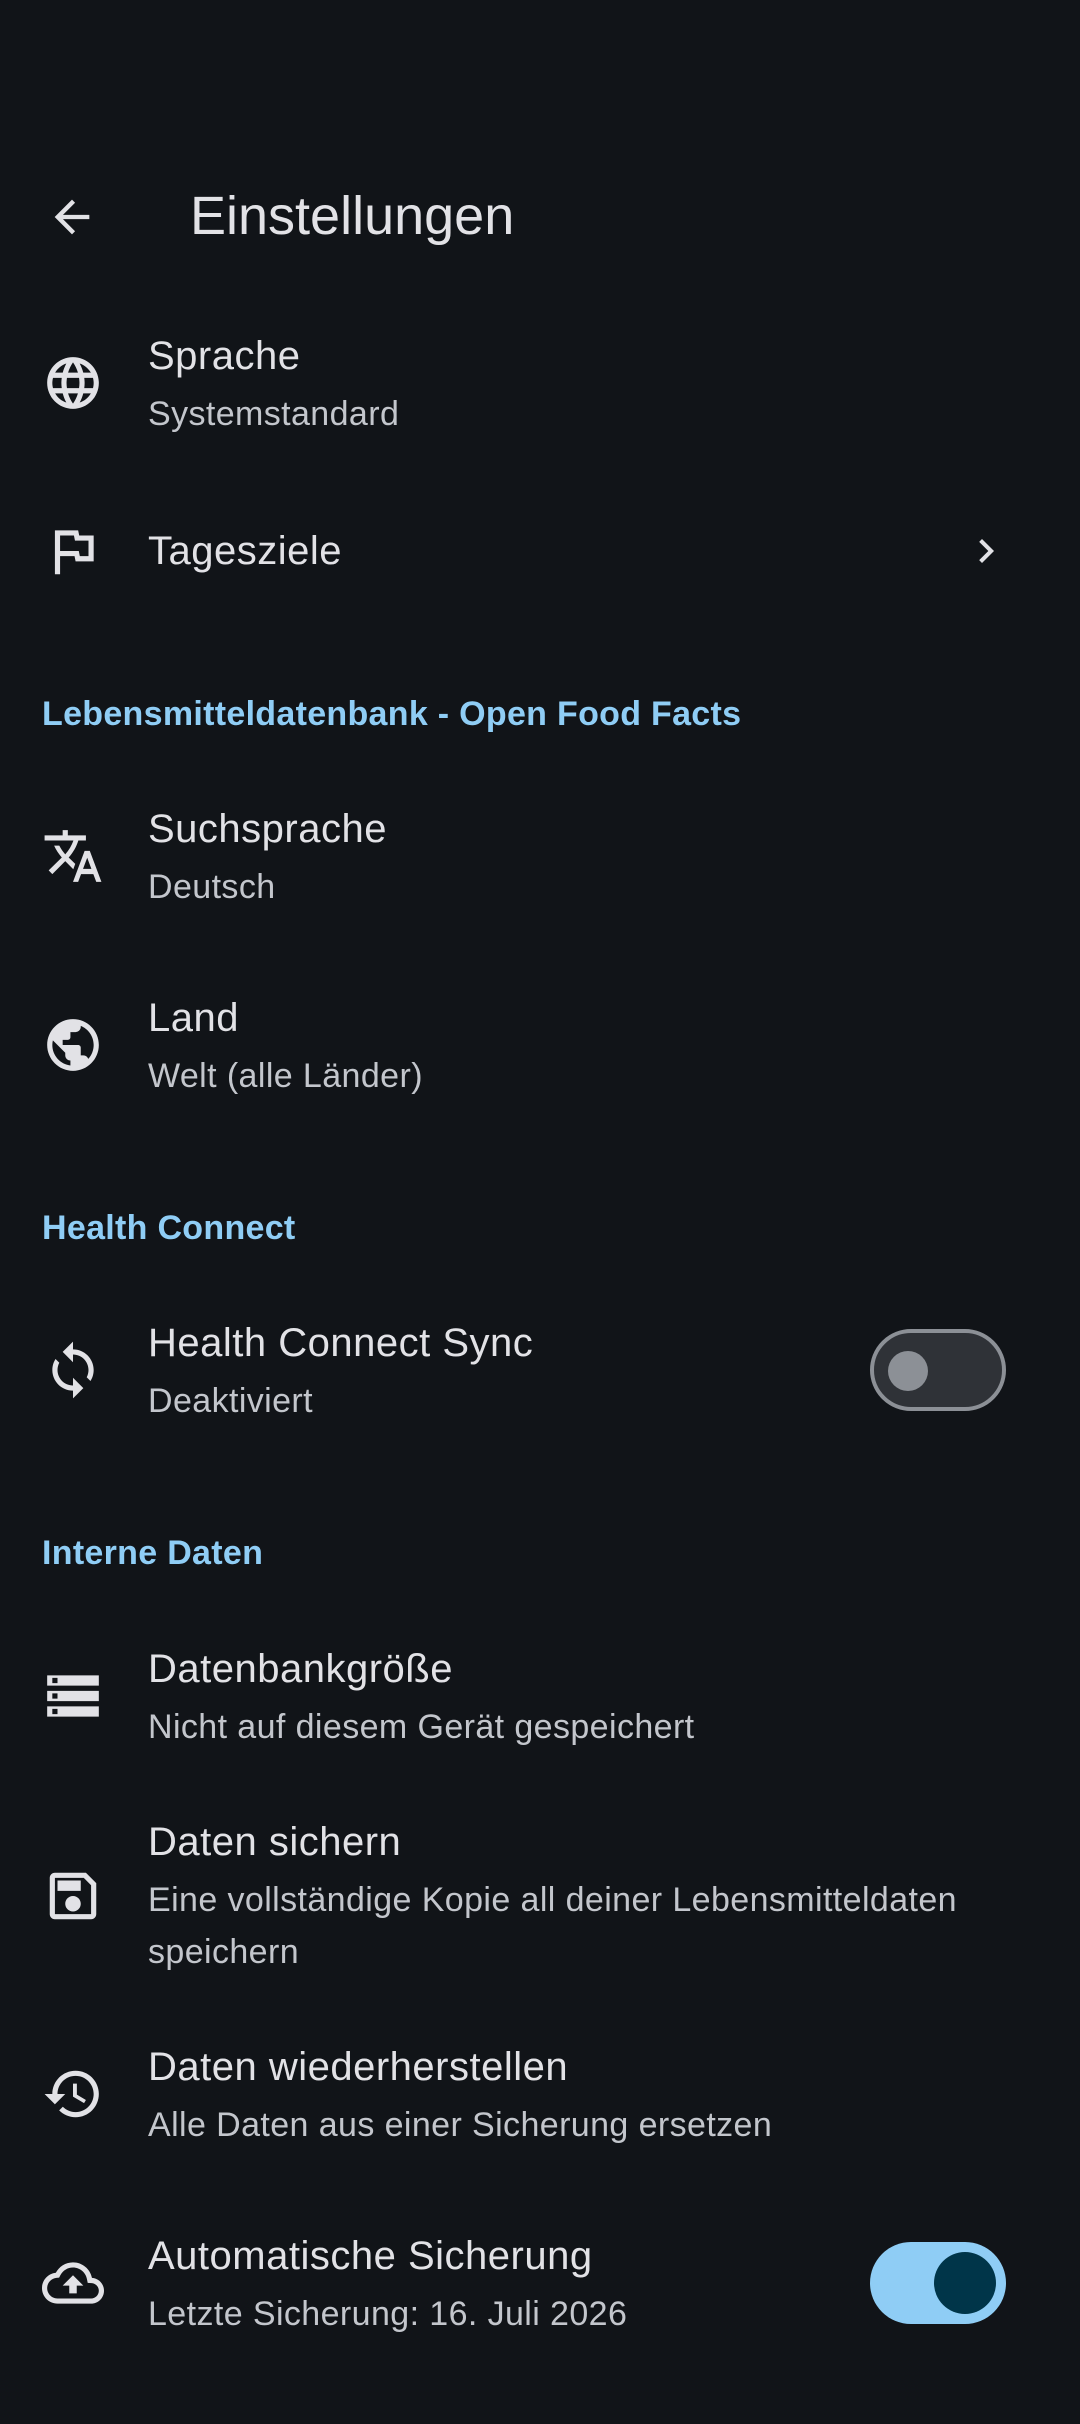 Image resolution: width=1080 pixels, height=2424 pixels. Describe the element at coordinates (73, 2283) in the screenshot. I see `cloud-upload-icon` at that location.